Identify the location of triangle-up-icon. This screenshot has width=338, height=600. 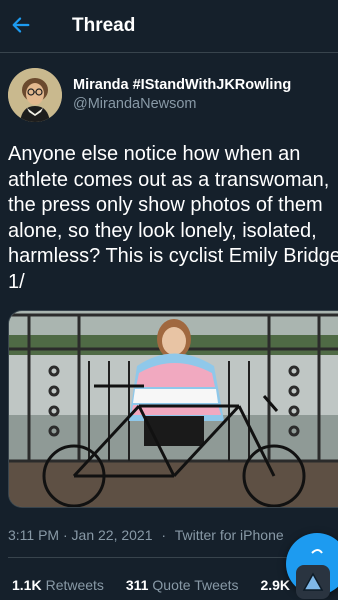
(313, 581).